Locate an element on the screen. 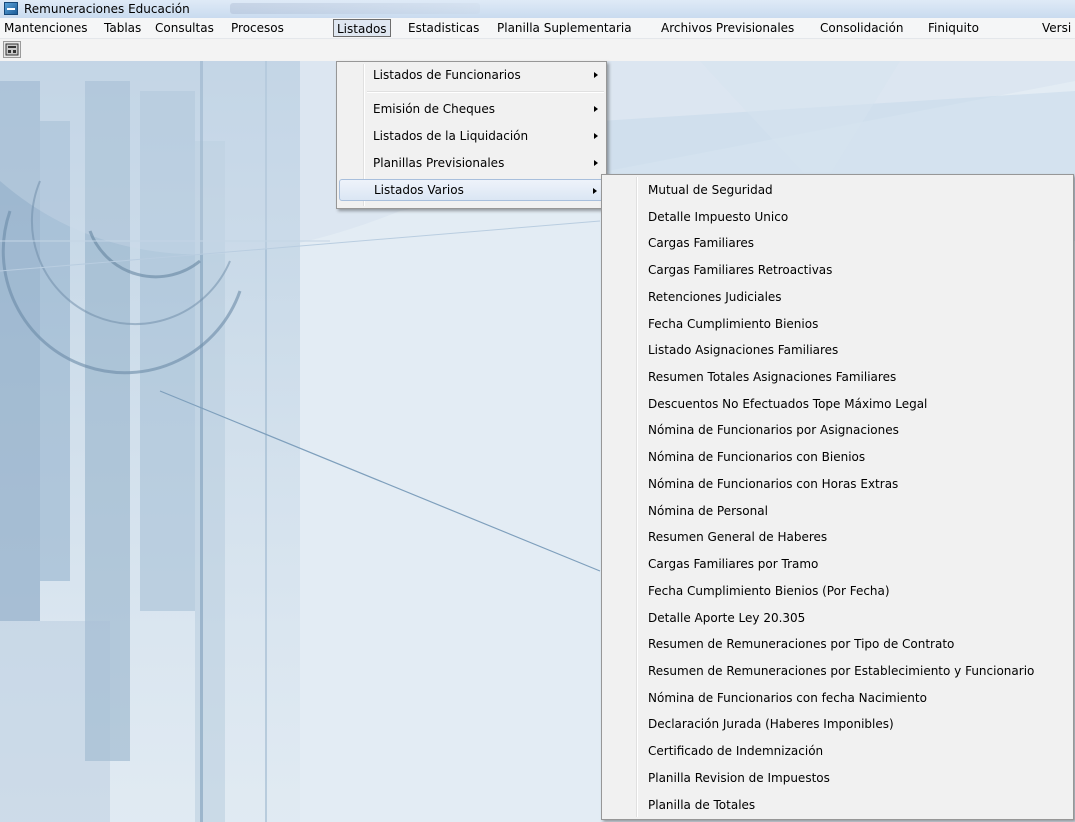  menu-tablas: Tablas is located at coordinates (122, 28).